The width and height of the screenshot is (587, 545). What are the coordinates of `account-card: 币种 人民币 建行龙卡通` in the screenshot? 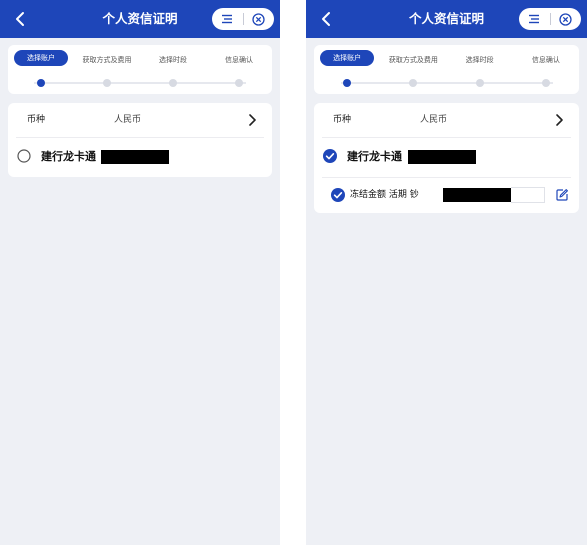 It's located at (140, 140).